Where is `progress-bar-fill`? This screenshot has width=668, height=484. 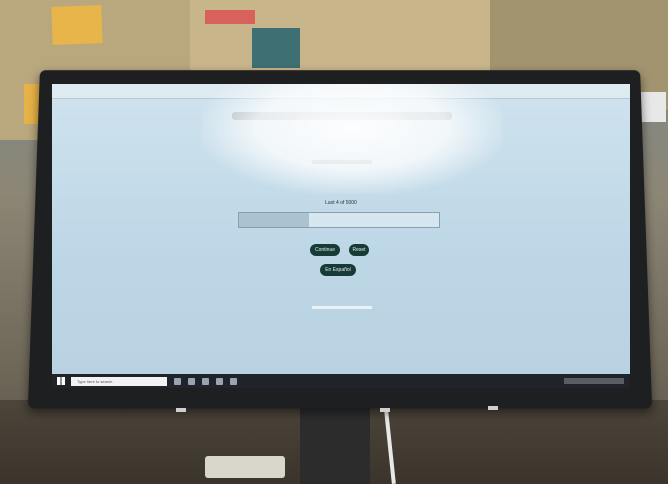 progress-bar-fill is located at coordinates (274, 220).